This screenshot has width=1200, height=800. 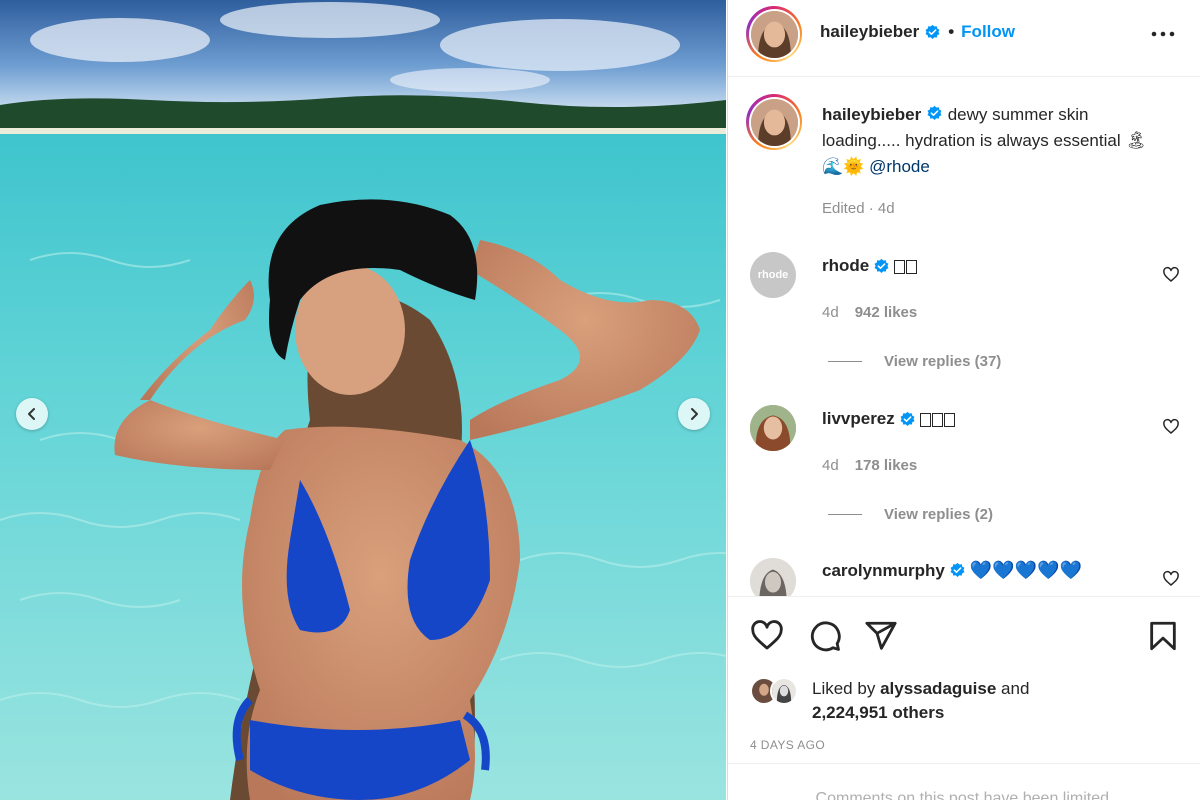 I want to click on liked-by-prefix: Liked by, so click(x=844, y=688).